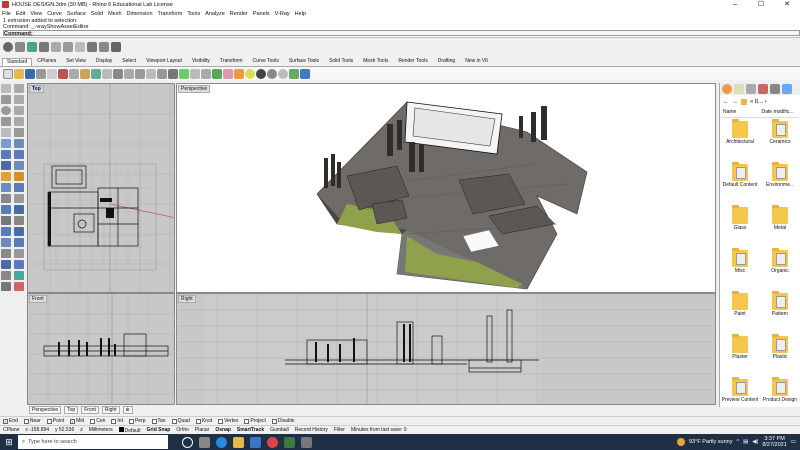 This screenshot has height=450, width=800. I want to click on material-icon, so click(294, 73).